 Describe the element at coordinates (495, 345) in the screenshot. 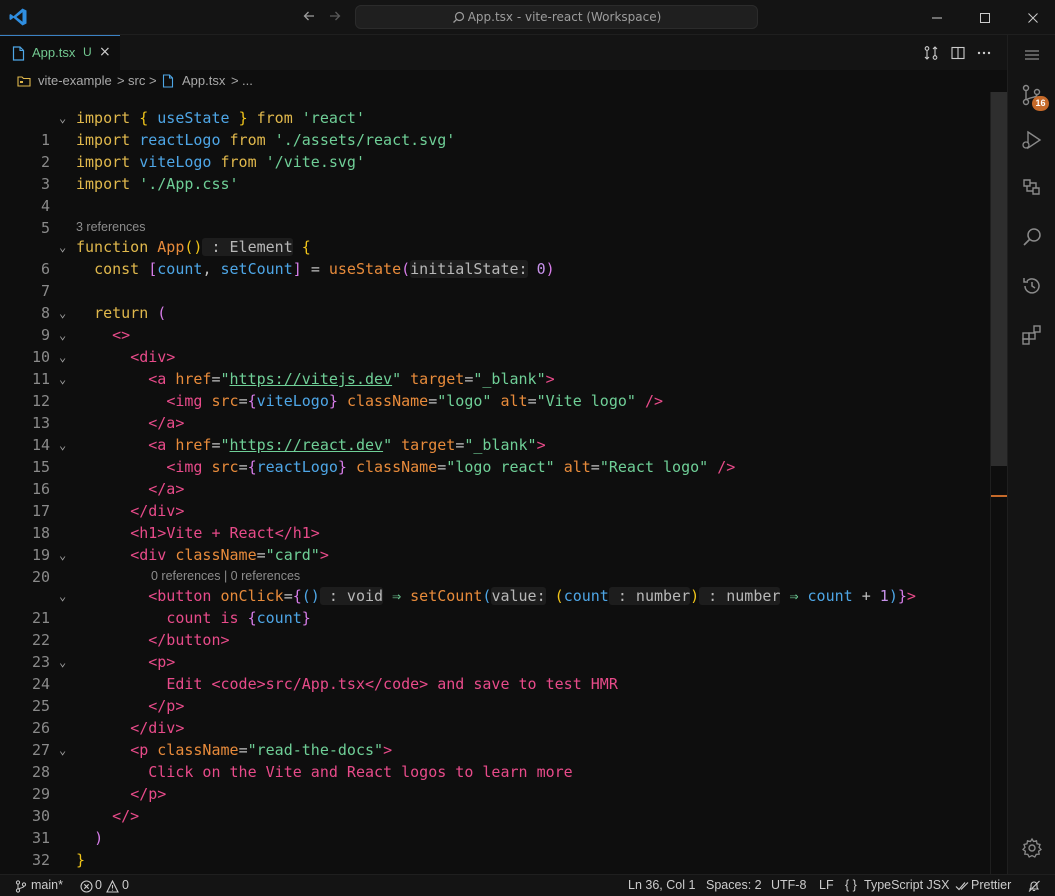

I see `code-line: 10 ⌄ <>` at that location.